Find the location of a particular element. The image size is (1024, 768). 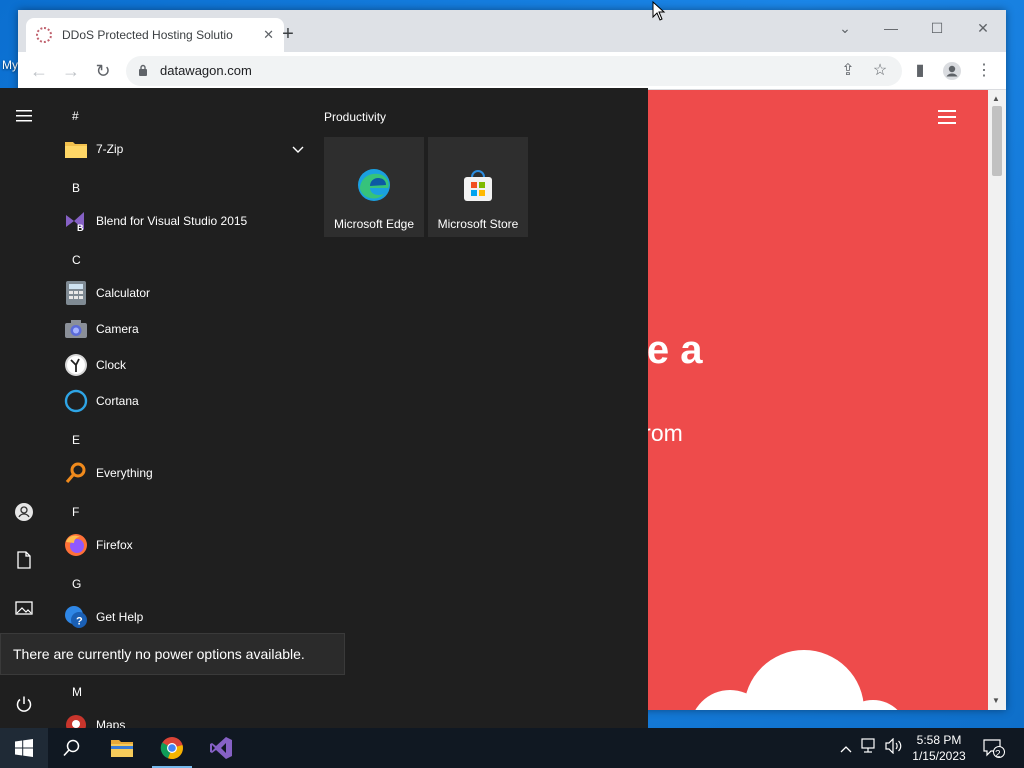

file-explorer-button is located at coordinates (122, 748).